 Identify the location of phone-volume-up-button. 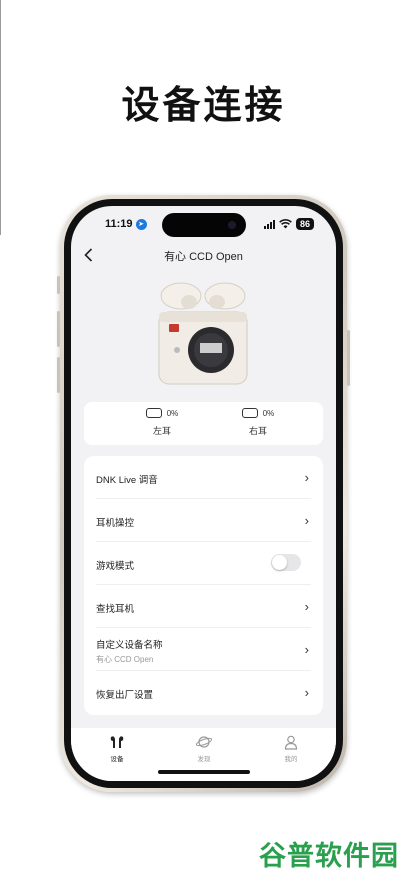
(58, 329).